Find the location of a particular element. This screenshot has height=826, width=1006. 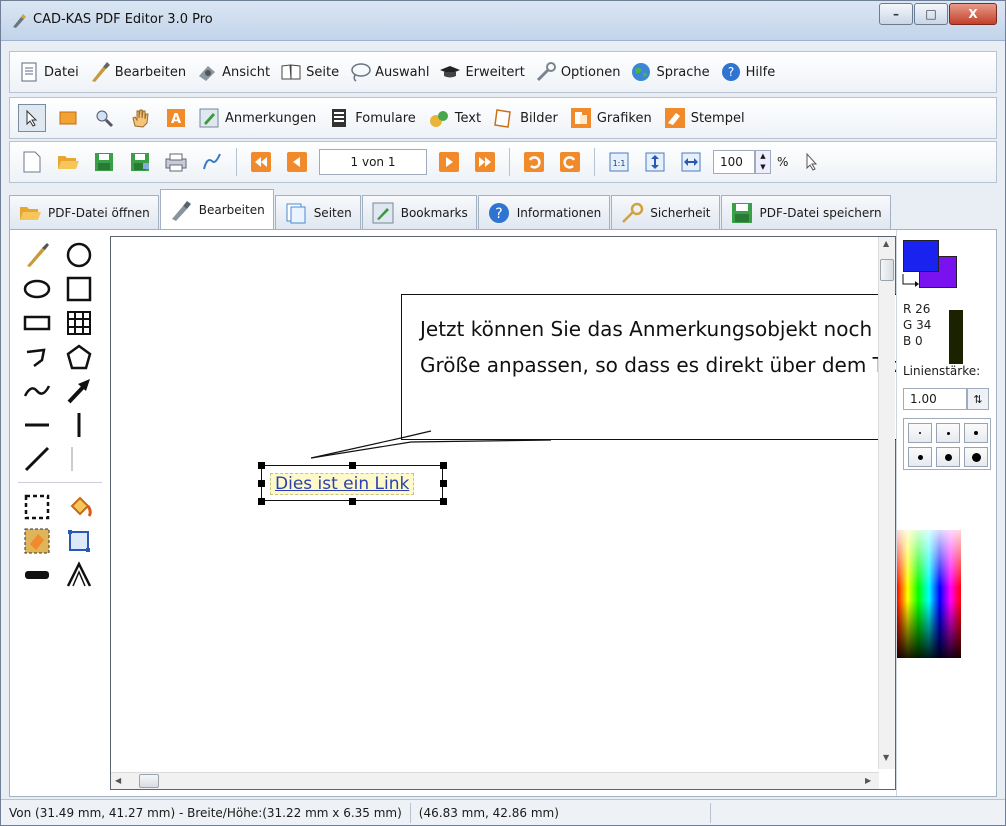

diagonal-line-tool-icon is located at coordinates (37, 459).